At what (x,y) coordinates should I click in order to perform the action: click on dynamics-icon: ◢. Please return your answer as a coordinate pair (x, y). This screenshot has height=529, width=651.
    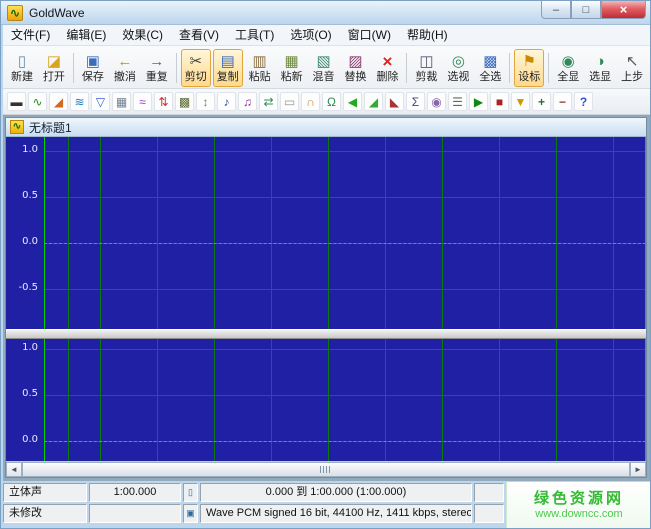
    Looking at the image, I should click on (58, 101).